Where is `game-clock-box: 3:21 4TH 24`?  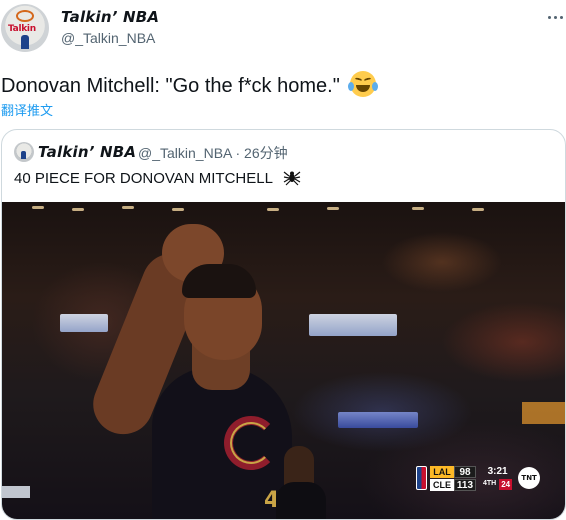 game-clock-box: 3:21 4TH 24 is located at coordinates (498, 478).